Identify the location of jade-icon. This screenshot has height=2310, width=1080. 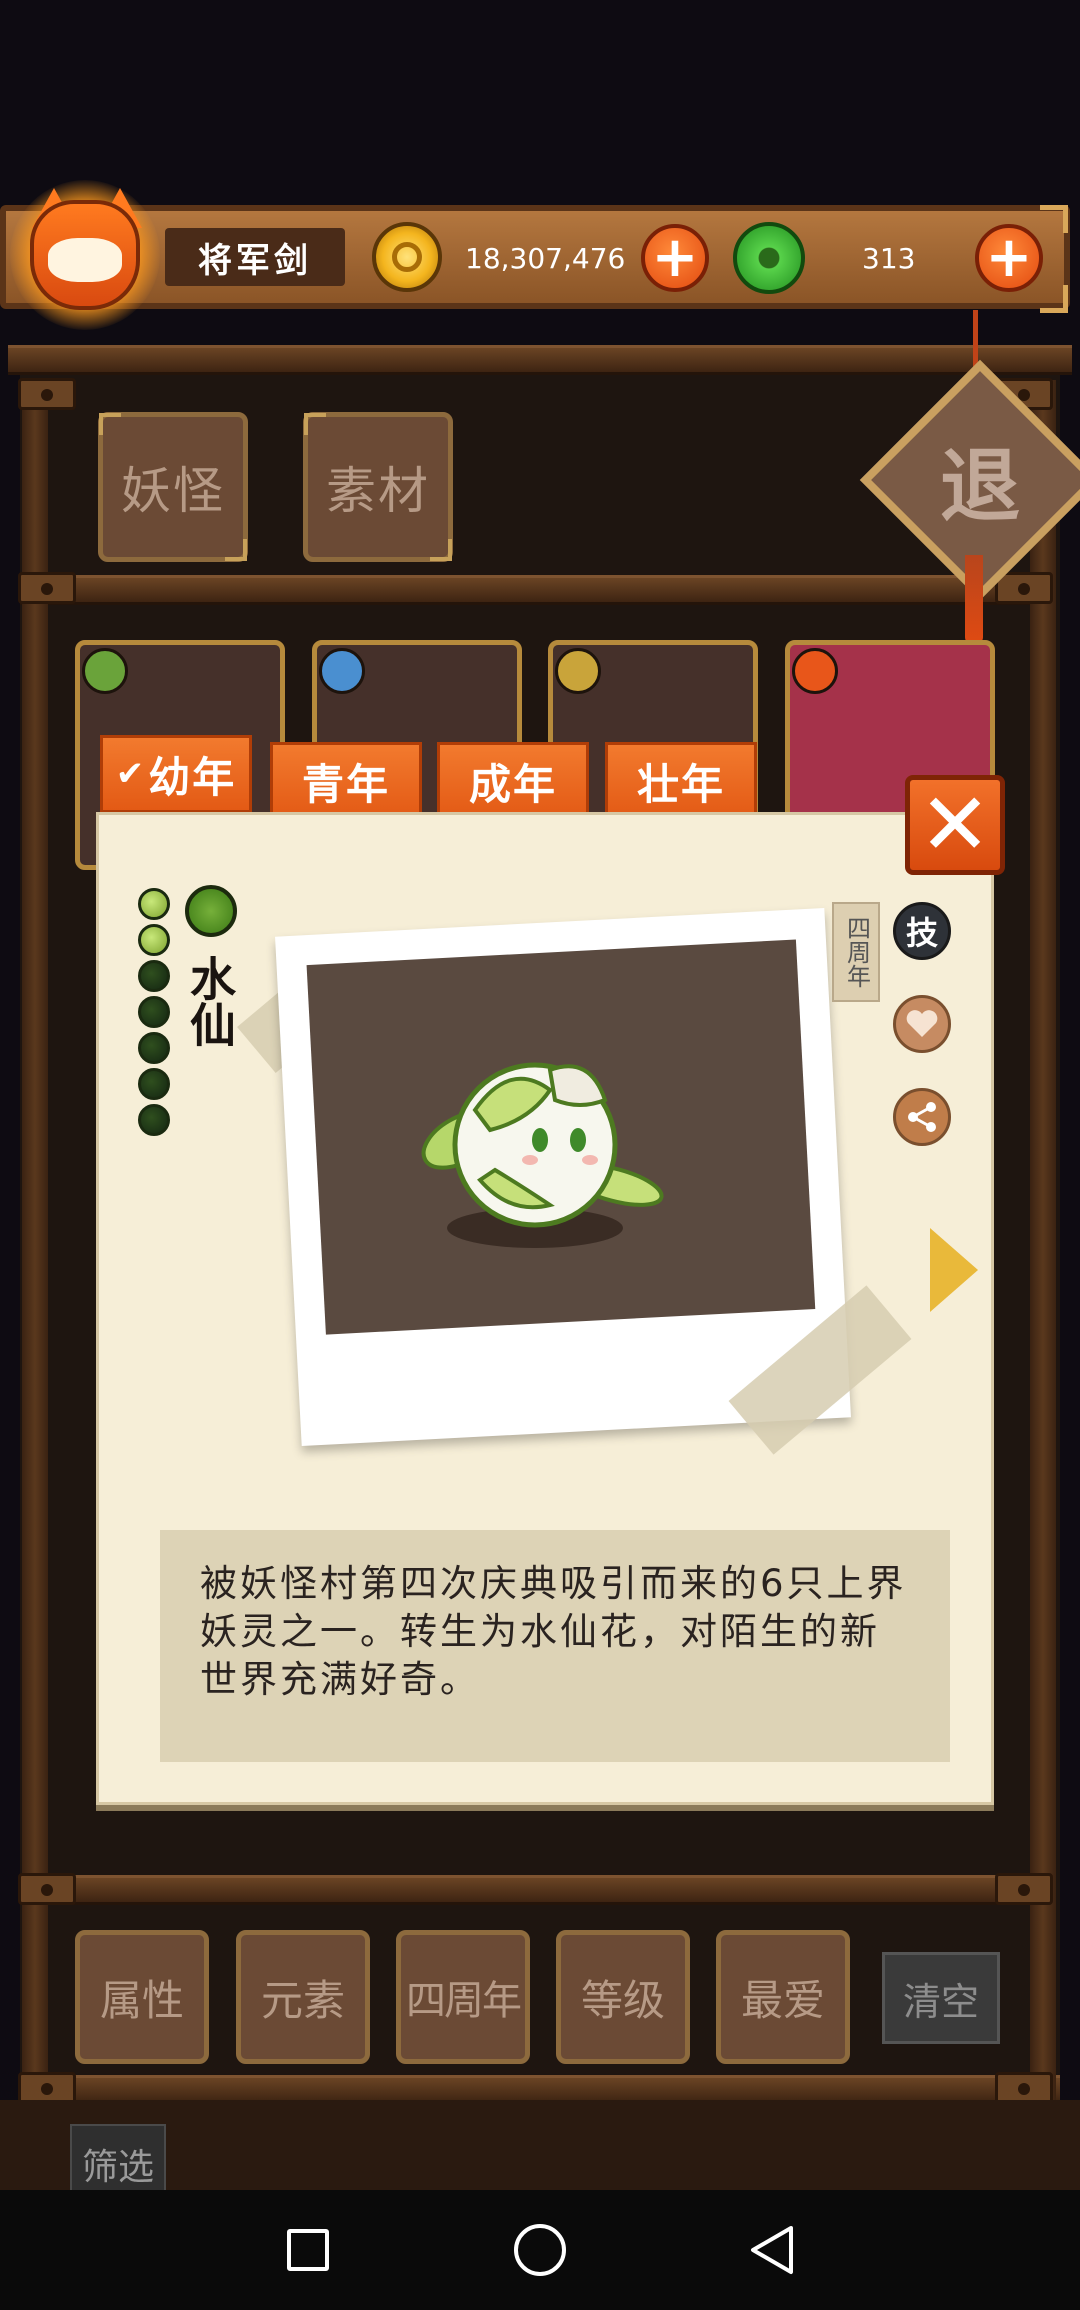
(769, 258).